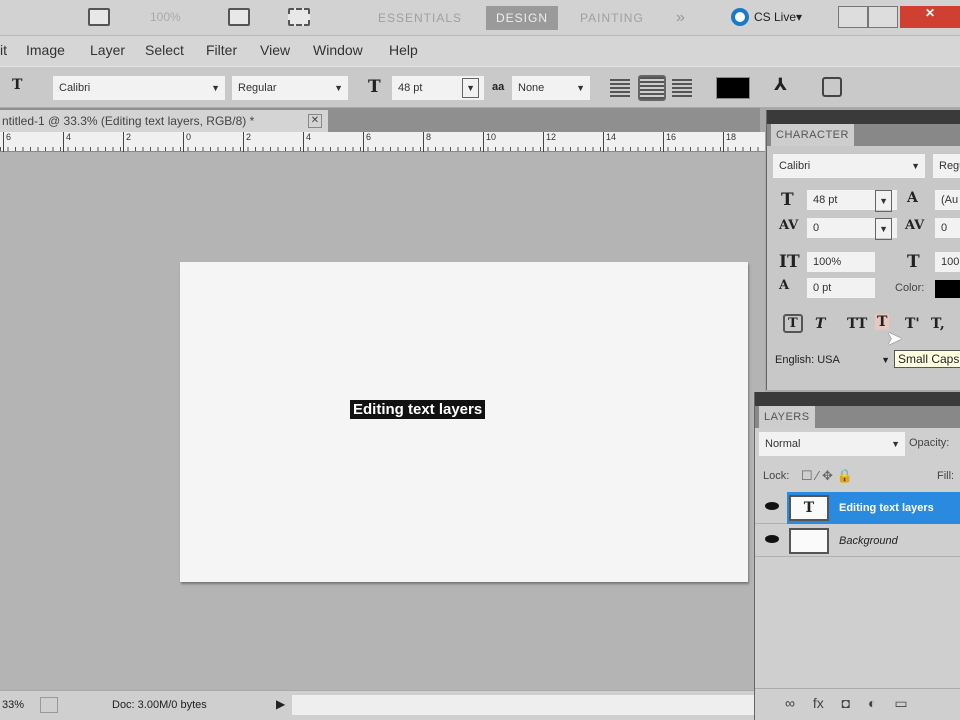 The height and width of the screenshot is (720, 960). What do you see at coordinates (929, 443) in the screenshot?
I see `opacity-label: Opacity:` at bounding box center [929, 443].